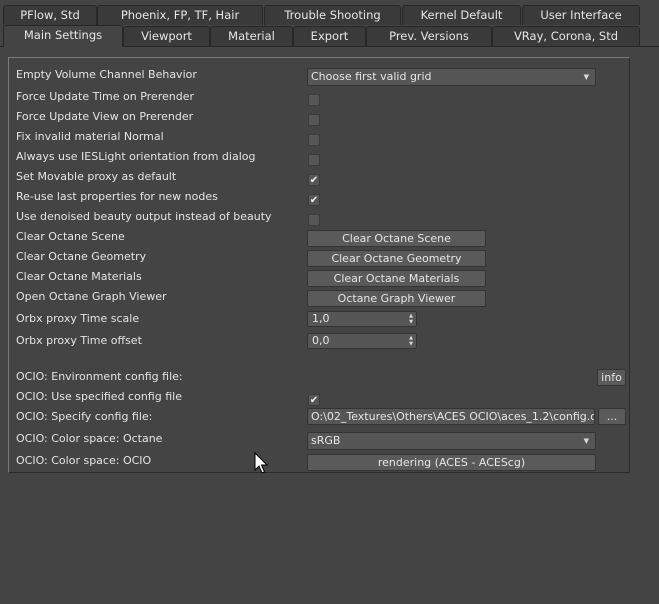 This screenshot has height=604, width=659. Describe the element at coordinates (581, 15) in the screenshot. I see `tab-user-interface: User Interface` at that location.